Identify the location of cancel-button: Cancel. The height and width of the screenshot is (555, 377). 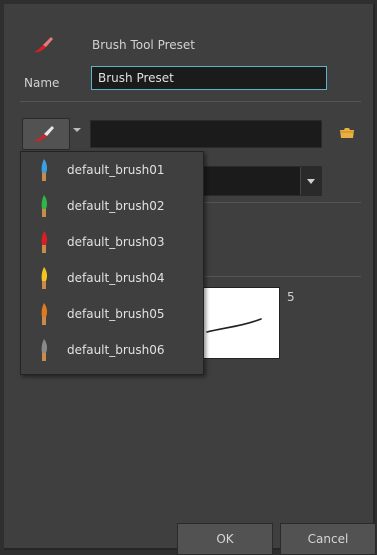
(328, 539).